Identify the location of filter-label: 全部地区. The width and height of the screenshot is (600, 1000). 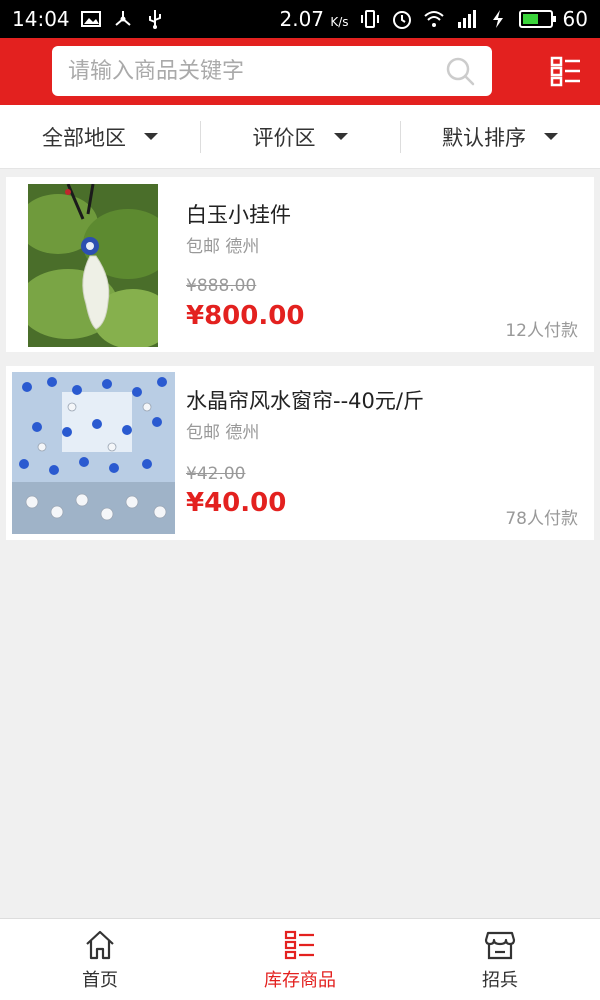
(84, 137).